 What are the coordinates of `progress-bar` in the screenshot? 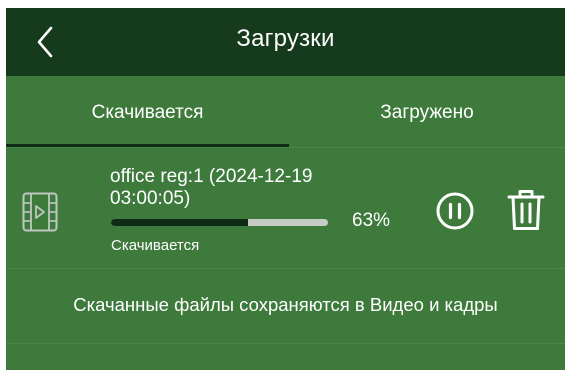 It's located at (219, 222).